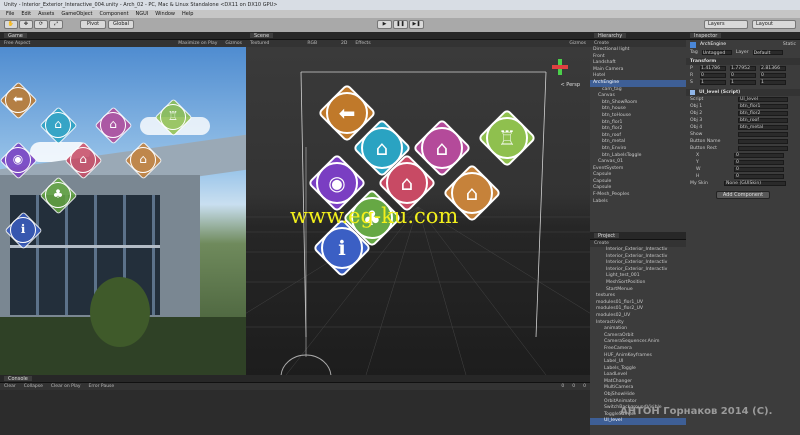 The width and height of the screenshot is (800, 435). What do you see at coordinates (638, 362) in the screenshot?
I see `project-item: Label_UI` at bounding box center [638, 362].